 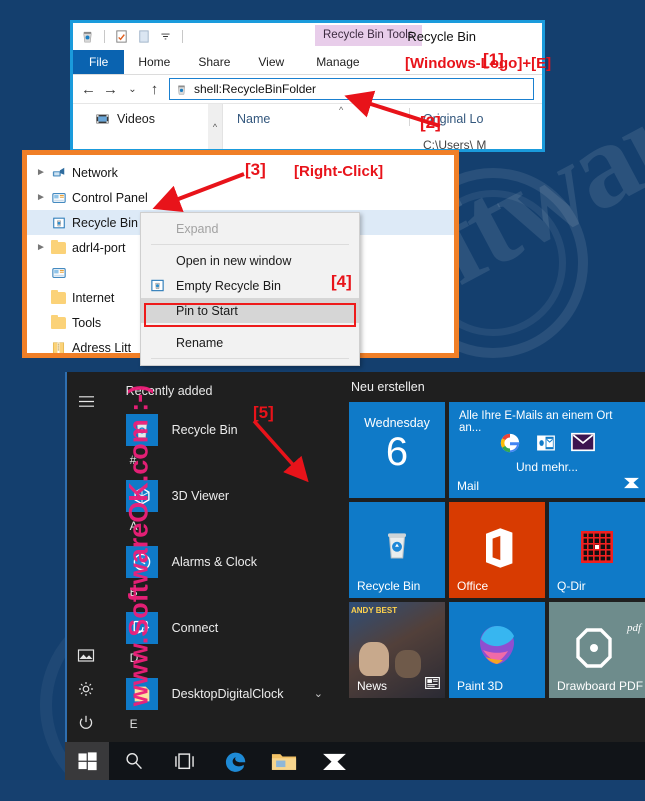 I want to click on mail-provider-icons, so click(x=547, y=443).